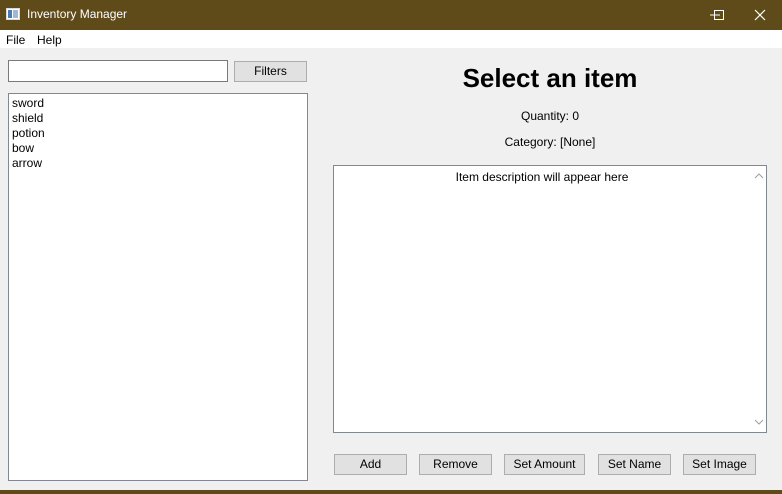  I want to click on set-image-button: Set Image, so click(719, 464).